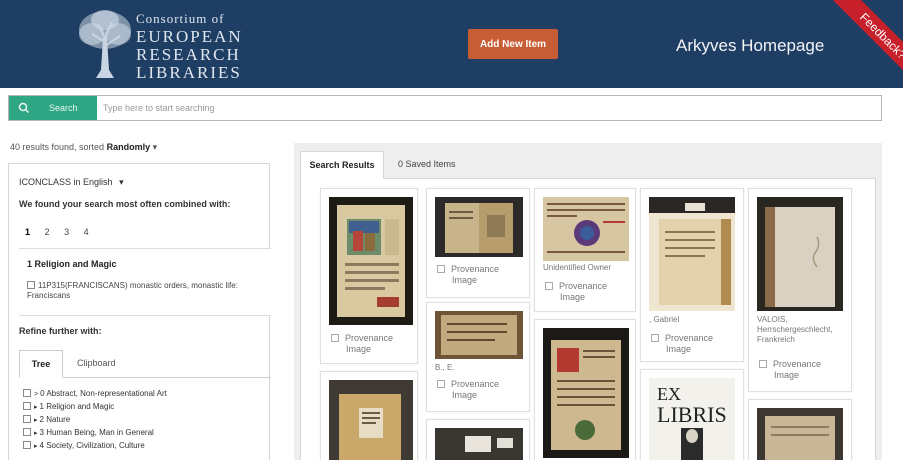 This screenshot has height=460, width=903. I want to click on tree-item: ▸ 4 Society, Civilization, Culture, so click(95, 446).